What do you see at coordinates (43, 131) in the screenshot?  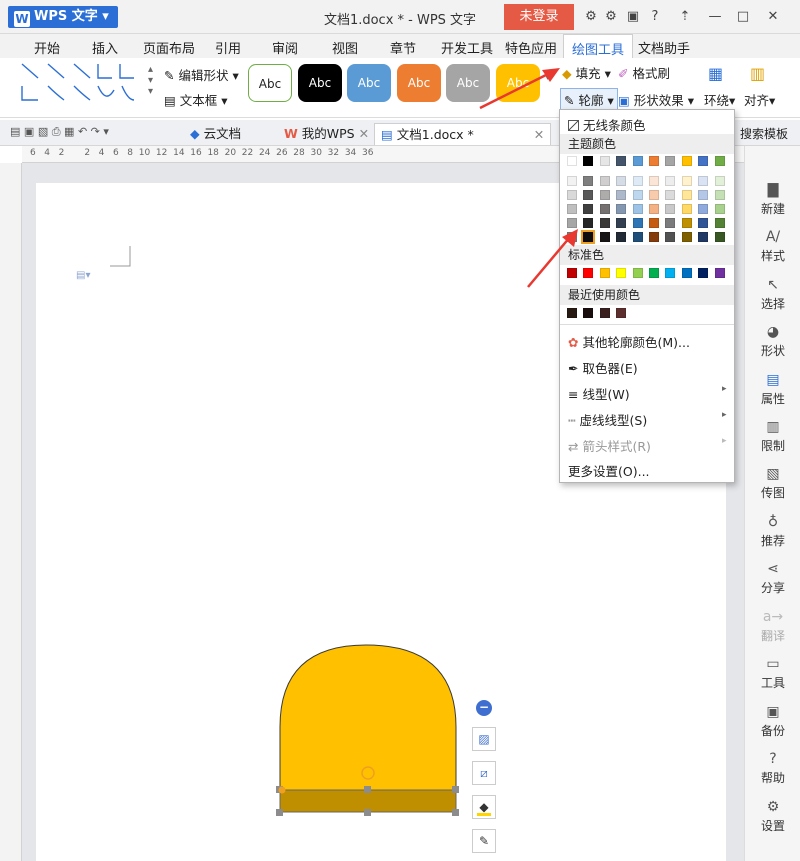 I see `export-icon: ▧` at bounding box center [43, 131].